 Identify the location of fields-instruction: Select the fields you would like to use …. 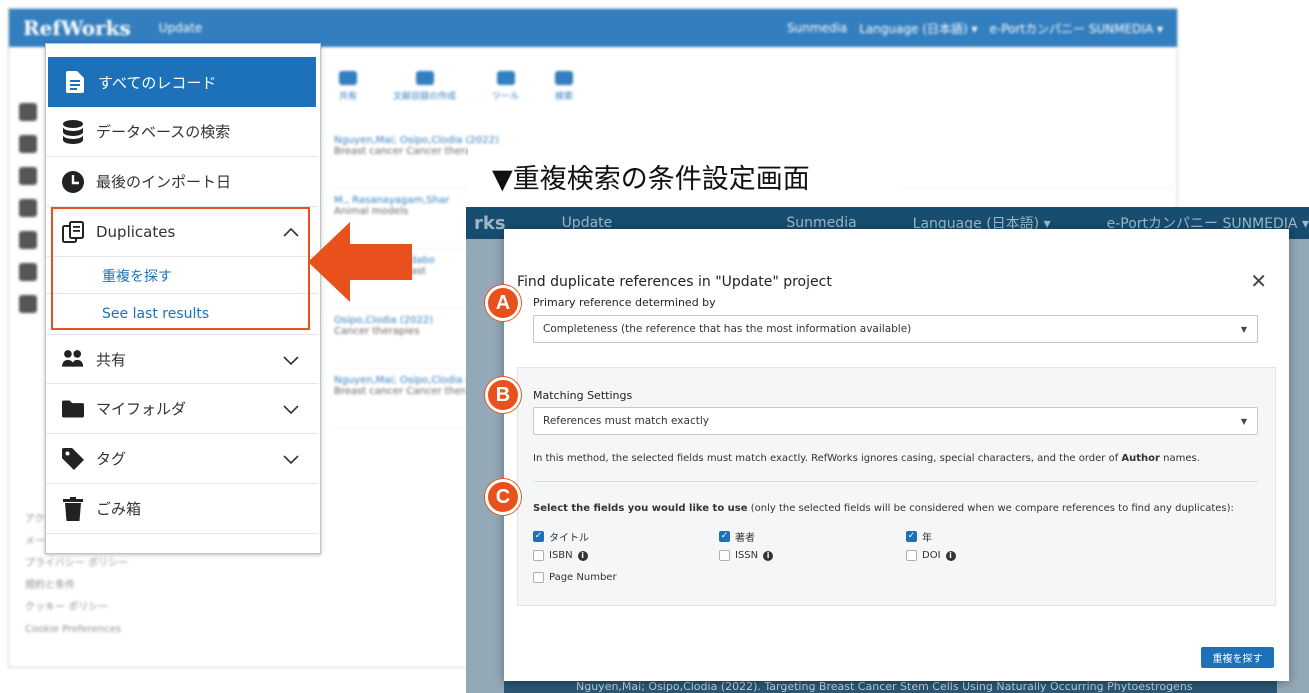
(883, 508).